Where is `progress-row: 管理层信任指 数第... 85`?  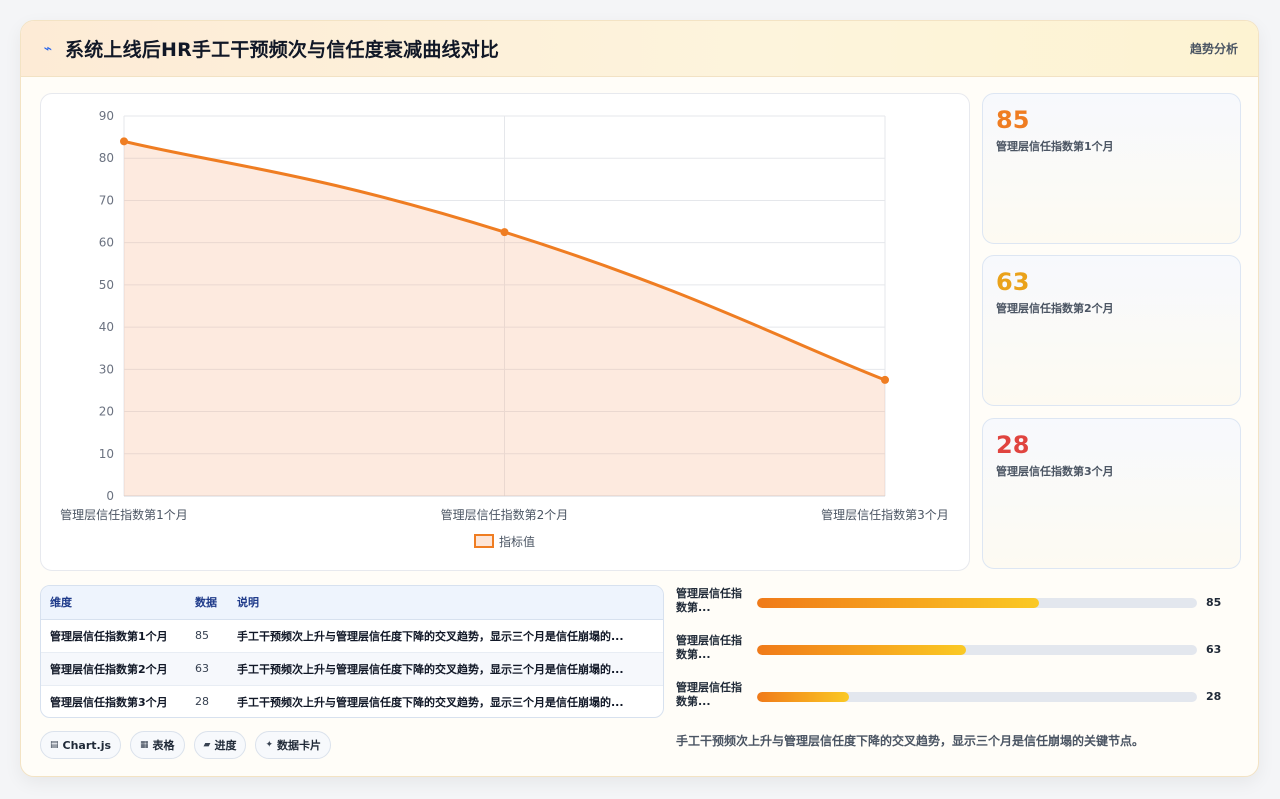
progress-row: 管理层信任指 数第... 85 is located at coordinates (956, 610).